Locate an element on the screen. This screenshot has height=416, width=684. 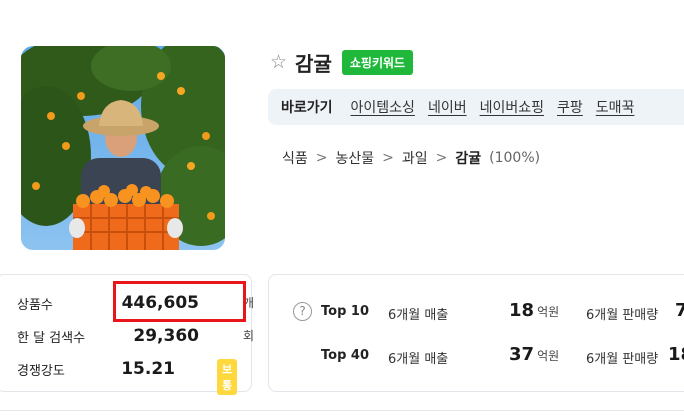
shortcut-link-coupang: 쿠팡 is located at coordinates (570, 107).